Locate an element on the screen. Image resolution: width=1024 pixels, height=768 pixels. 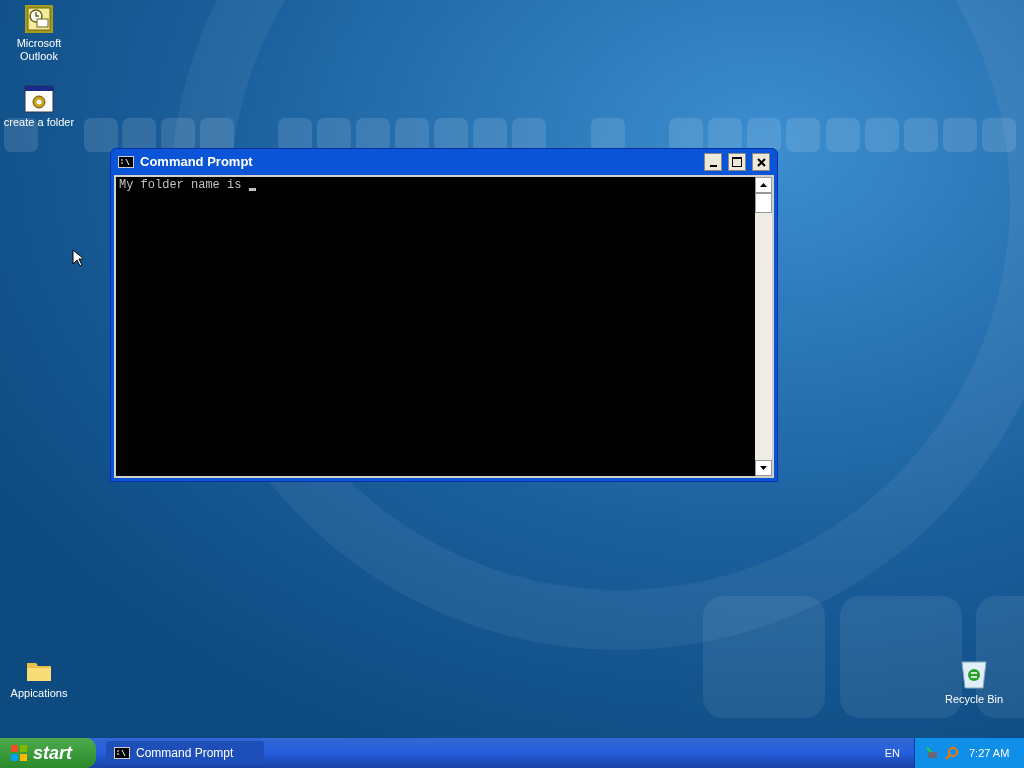
clock: 7:27 AM is located at coordinates (989, 753).